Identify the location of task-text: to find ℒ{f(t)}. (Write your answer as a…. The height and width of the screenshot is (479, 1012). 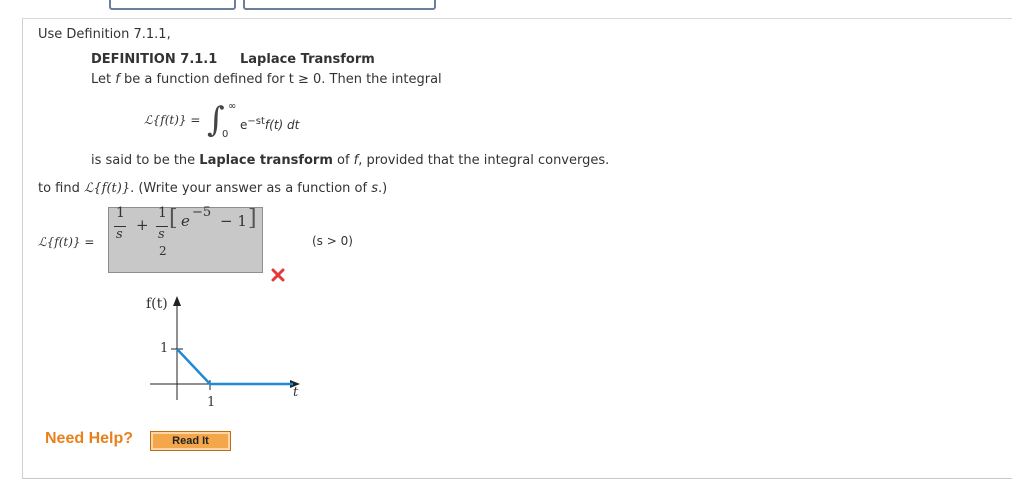
(212, 188).